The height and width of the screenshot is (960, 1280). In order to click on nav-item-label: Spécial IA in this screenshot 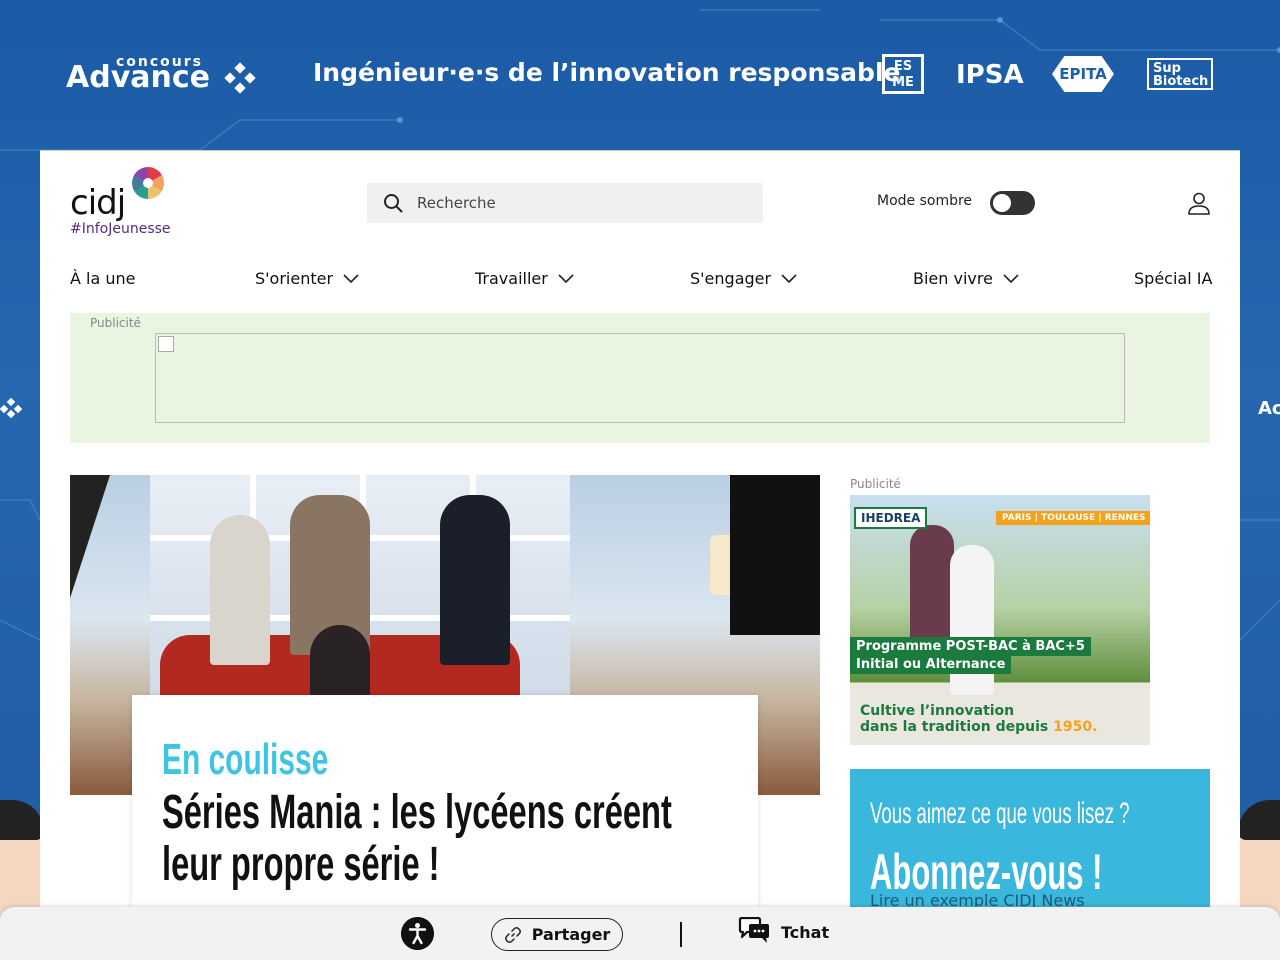, I will do `click(1173, 278)`.